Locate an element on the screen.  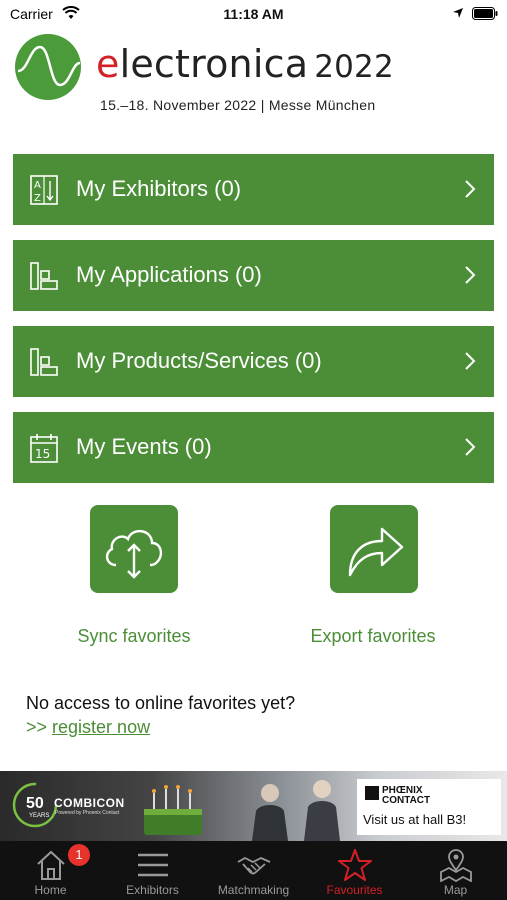
register-prefix: >> is located at coordinates (39, 727).